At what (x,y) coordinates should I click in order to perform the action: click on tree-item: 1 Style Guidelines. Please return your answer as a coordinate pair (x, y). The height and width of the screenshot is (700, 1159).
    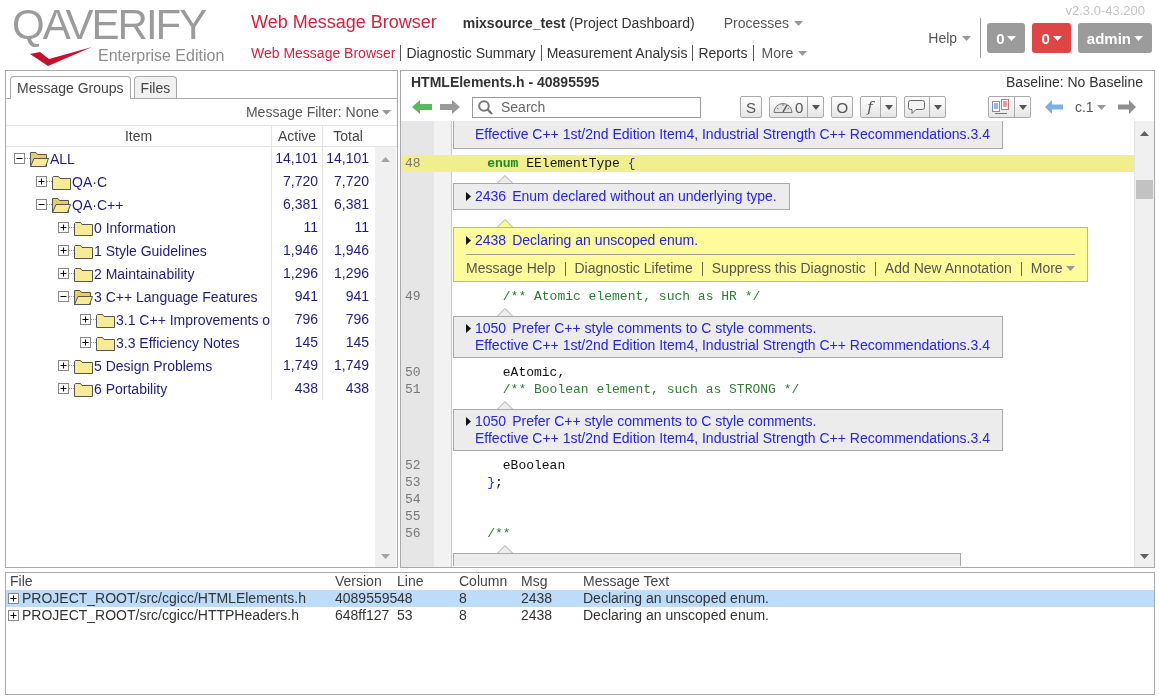
    Looking at the image, I should click on (150, 250).